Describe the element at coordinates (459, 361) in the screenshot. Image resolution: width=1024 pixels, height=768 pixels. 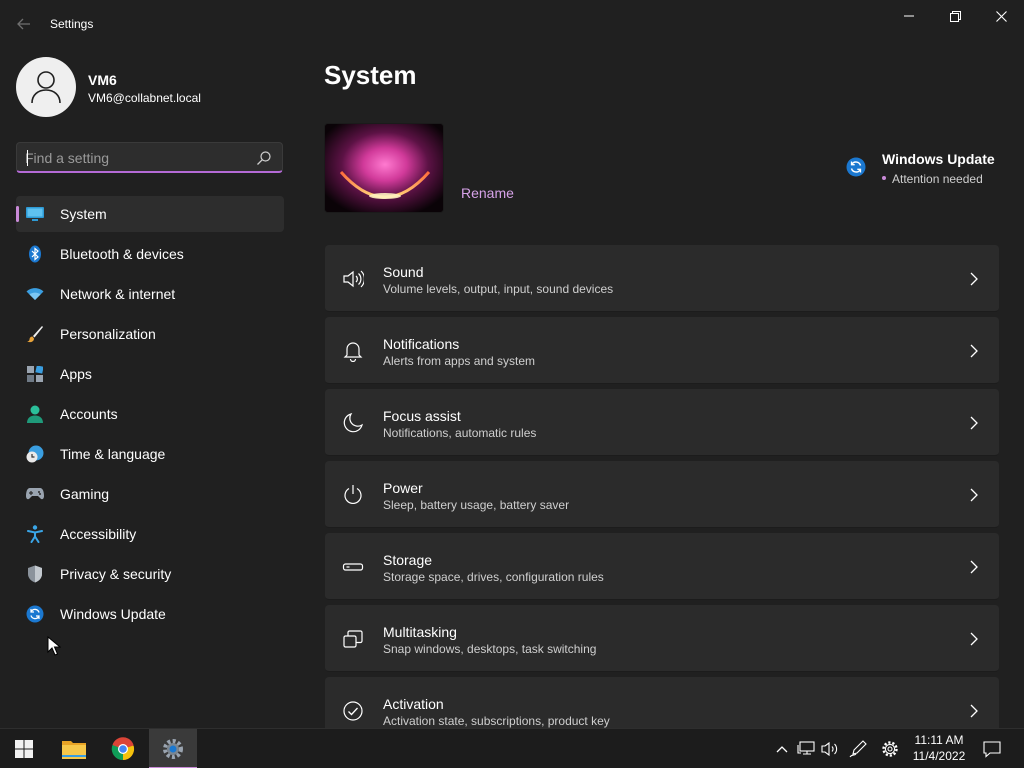
I see `card-description: Alerts from apps and system` at that location.